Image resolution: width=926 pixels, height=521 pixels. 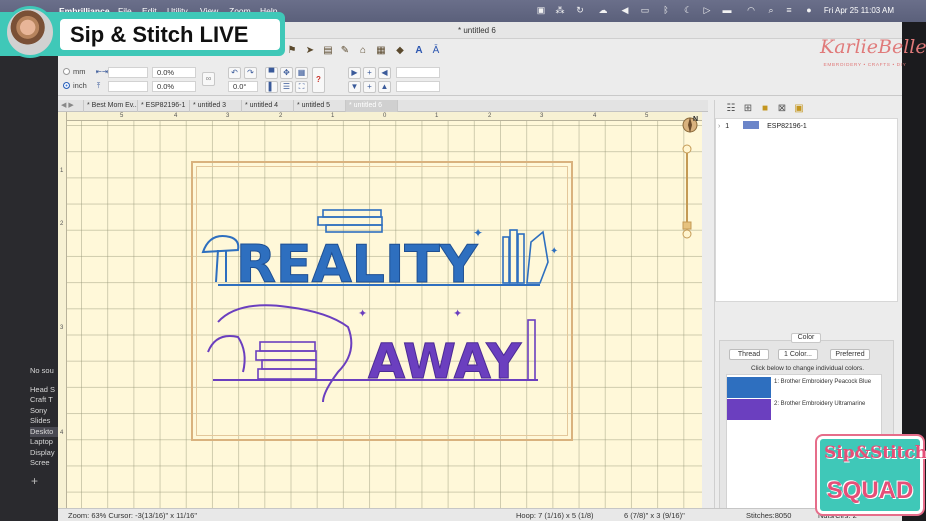 What do you see at coordinates (727, 10) in the screenshot?
I see `battery-icon: ▬` at bounding box center [727, 10].